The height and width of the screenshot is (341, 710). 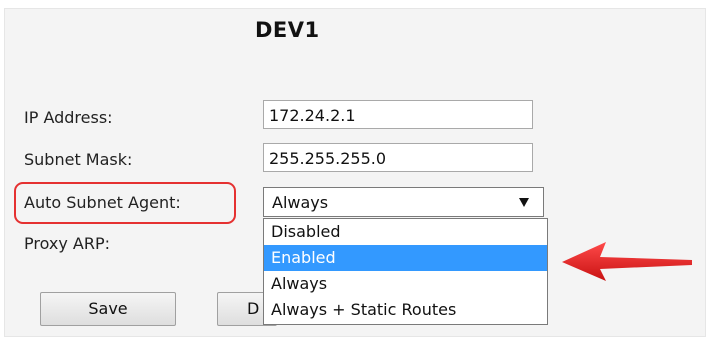 What do you see at coordinates (405, 258) in the screenshot?
I see `option-enabled: Enabled` at bounding box center [405, 258].